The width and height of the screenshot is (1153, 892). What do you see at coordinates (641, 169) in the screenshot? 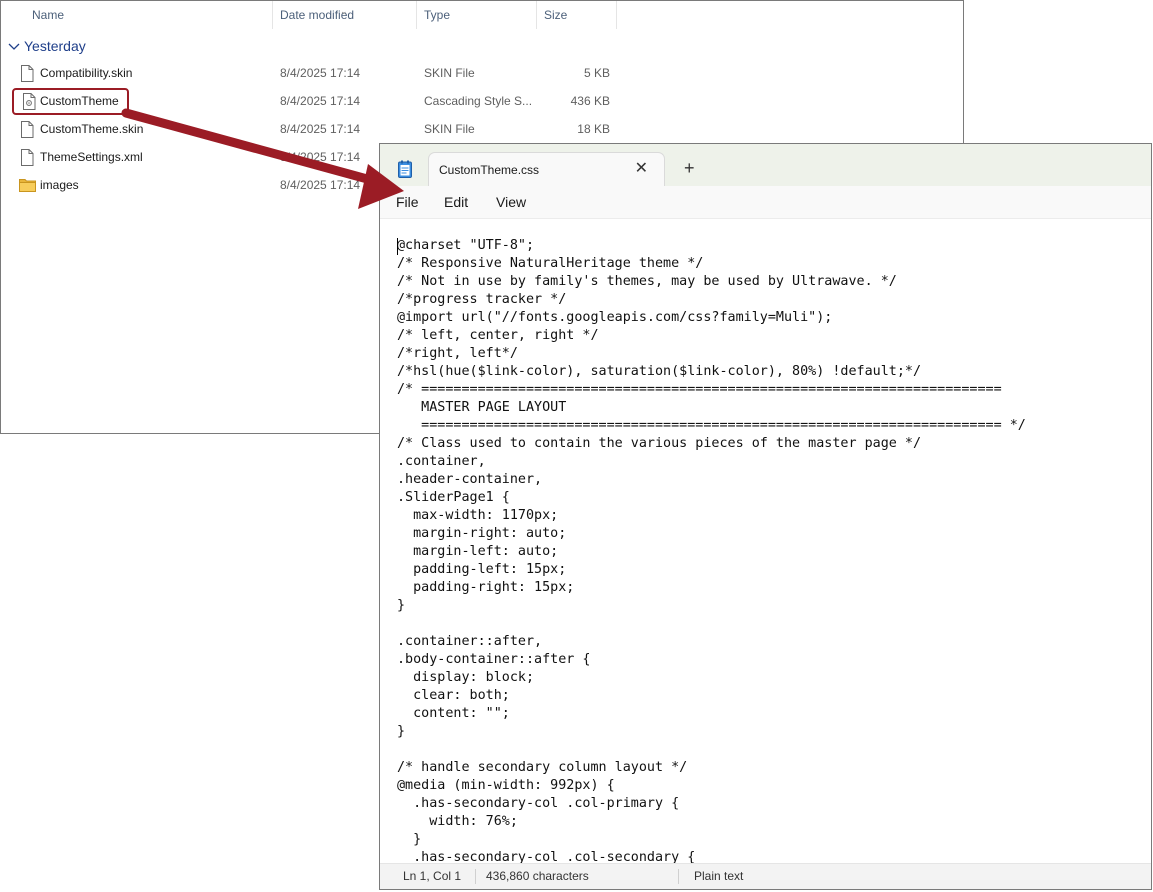
I see `close-tab-icon: ✕` at bounding box center [641, 169].